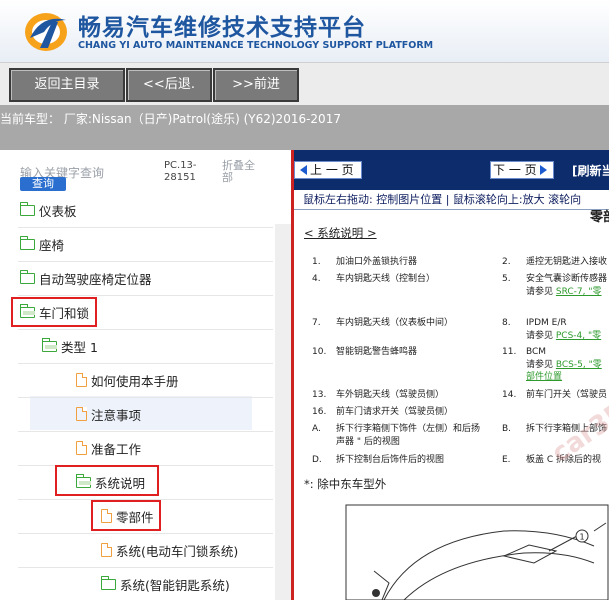  Describe the element at coordinates (319, 395) in the screenshot. I see `item-number: 13.` at that location.